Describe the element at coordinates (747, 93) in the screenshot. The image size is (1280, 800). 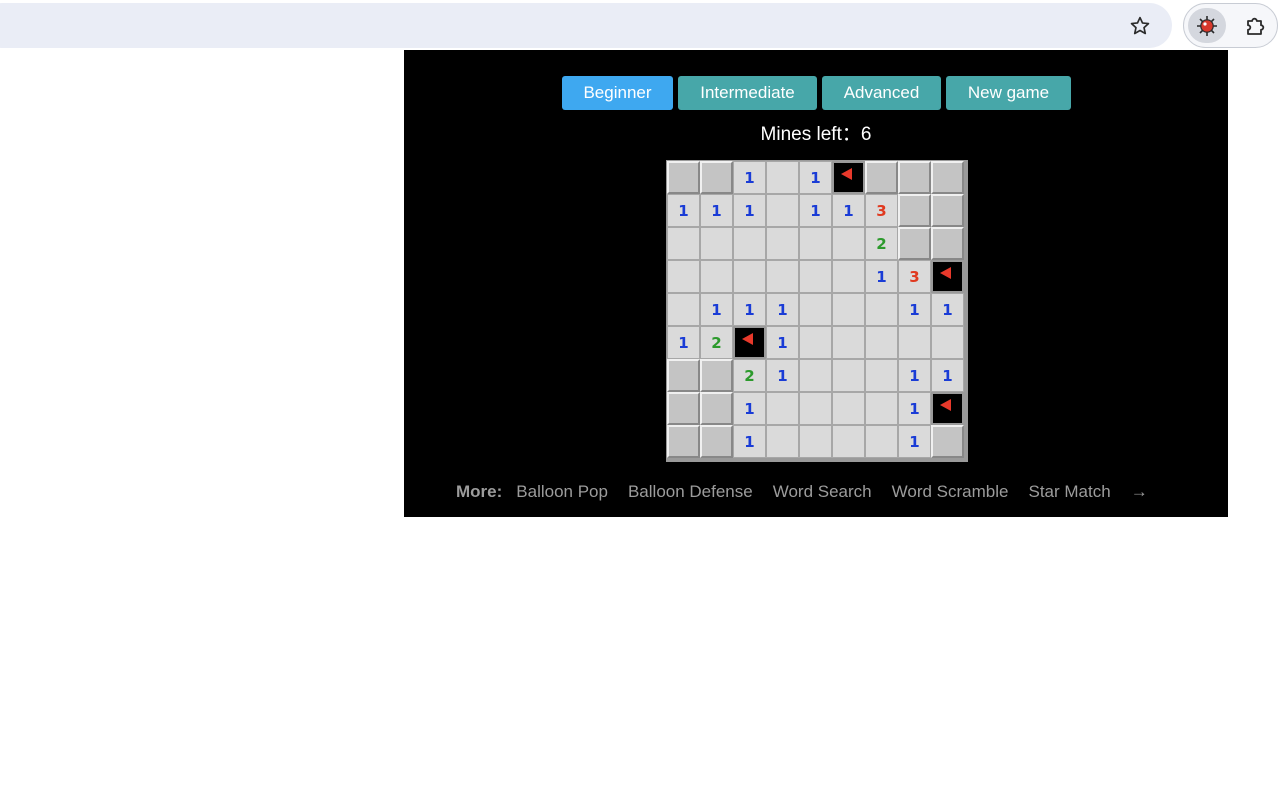
I see `intermediate-button: Intermediate` at that location.